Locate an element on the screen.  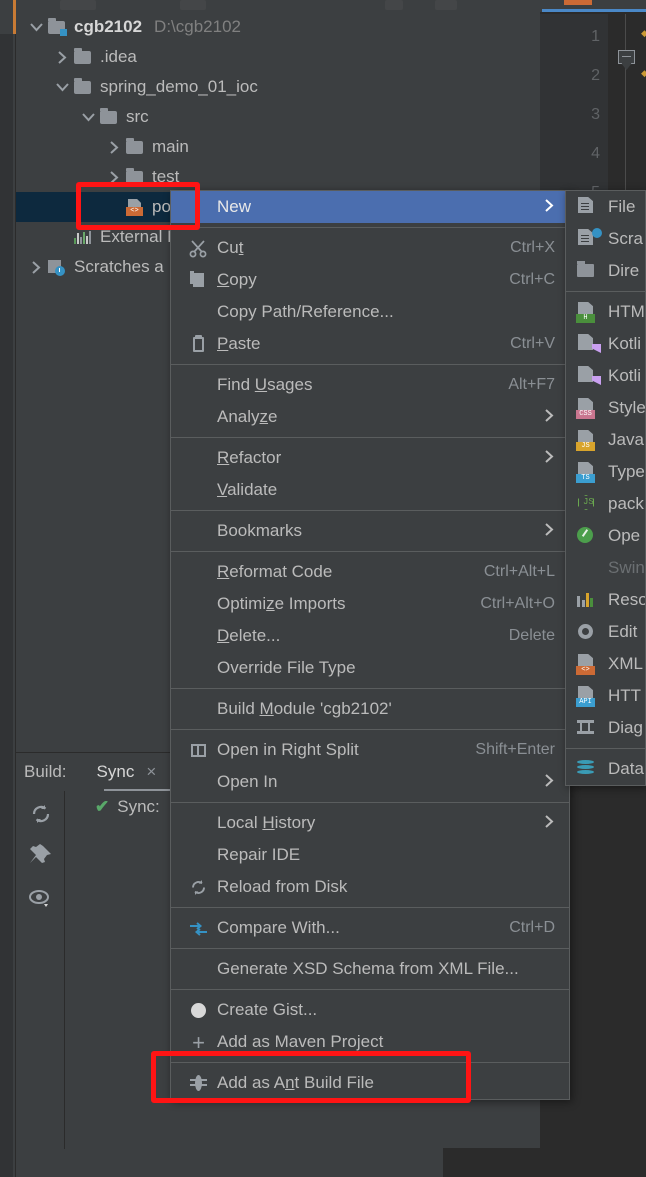
menu-item-shortcut: Ctrl+C is located at coordinates (532, 279).